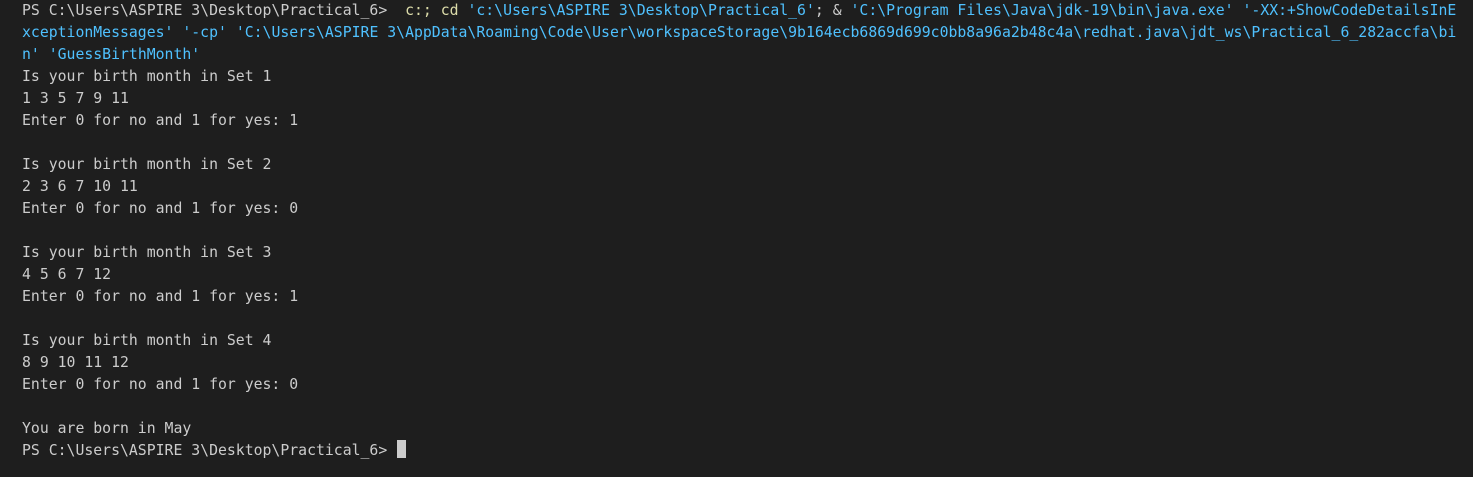  Describe the element at coordinates (1345, 10) in the screenshot. I see `cmd-xx-flag-part1: '-XX:+ShowCodeDetailsInE` at that location.